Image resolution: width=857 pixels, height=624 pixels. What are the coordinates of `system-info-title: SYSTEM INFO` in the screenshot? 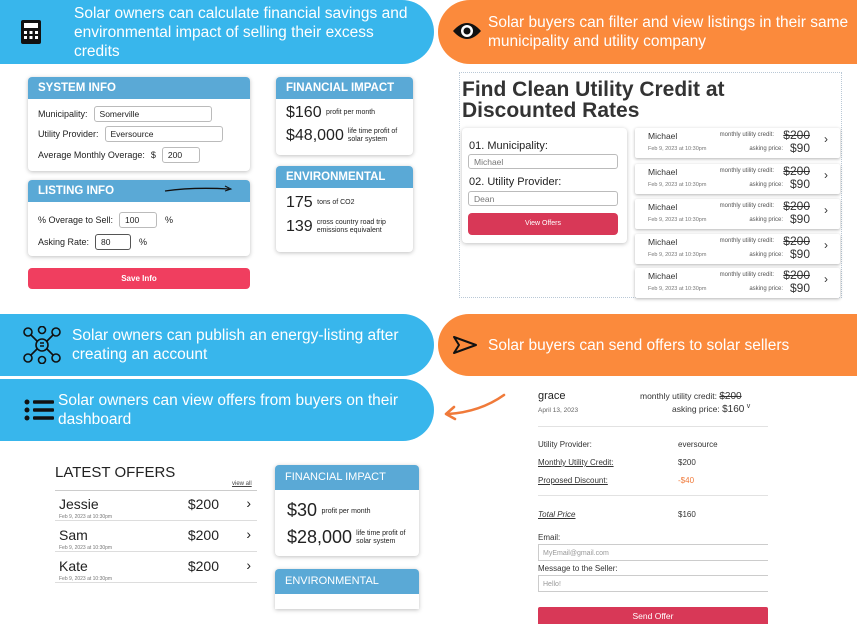 It's located at (139, 88).